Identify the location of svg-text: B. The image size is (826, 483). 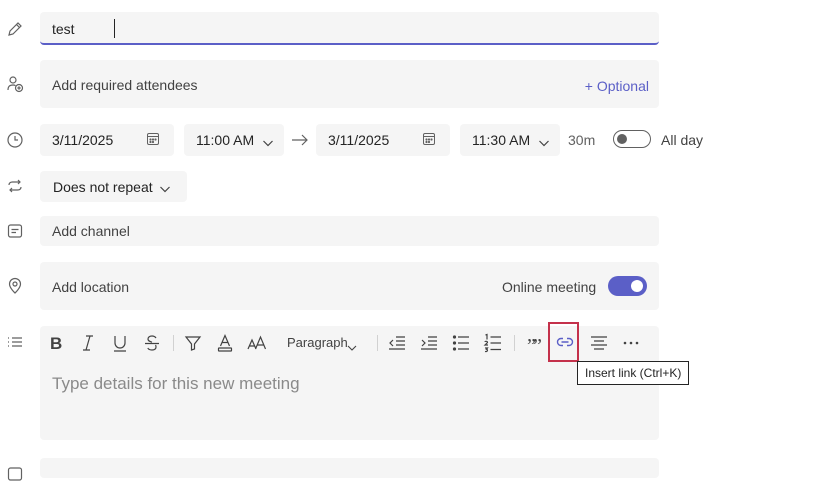
(56, 343).